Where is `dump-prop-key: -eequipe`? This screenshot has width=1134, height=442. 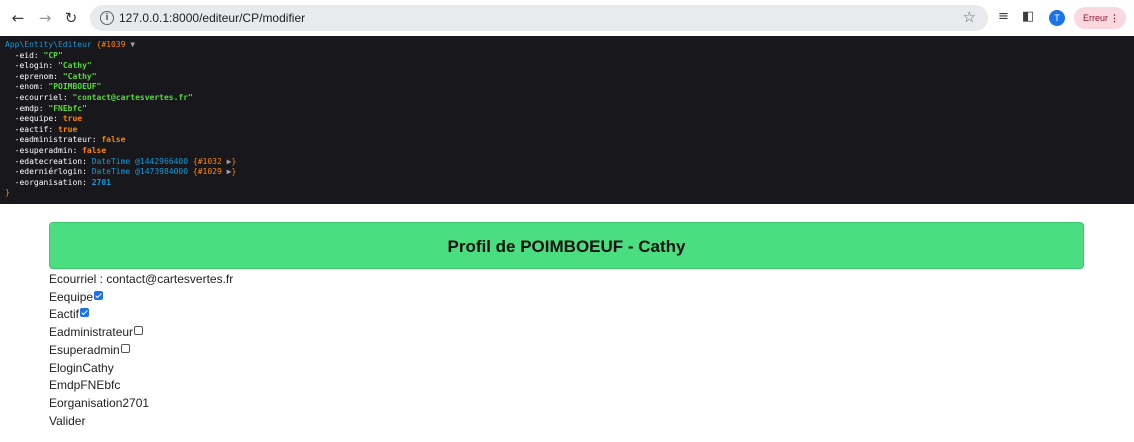 dump-prop-key: -eequipe is located at coordinates (34, 119).